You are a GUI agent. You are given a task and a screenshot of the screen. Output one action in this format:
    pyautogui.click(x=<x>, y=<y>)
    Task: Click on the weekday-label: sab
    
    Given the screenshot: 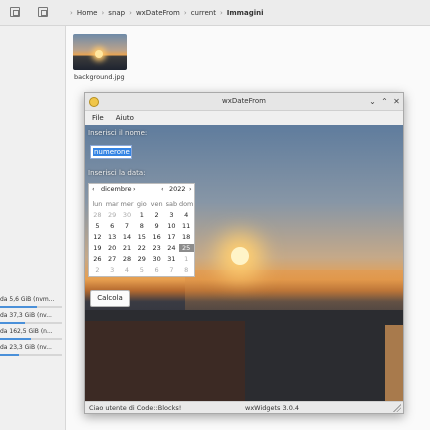 What is the action you would take?
    pyautogui.click(x=171, y=203)
    